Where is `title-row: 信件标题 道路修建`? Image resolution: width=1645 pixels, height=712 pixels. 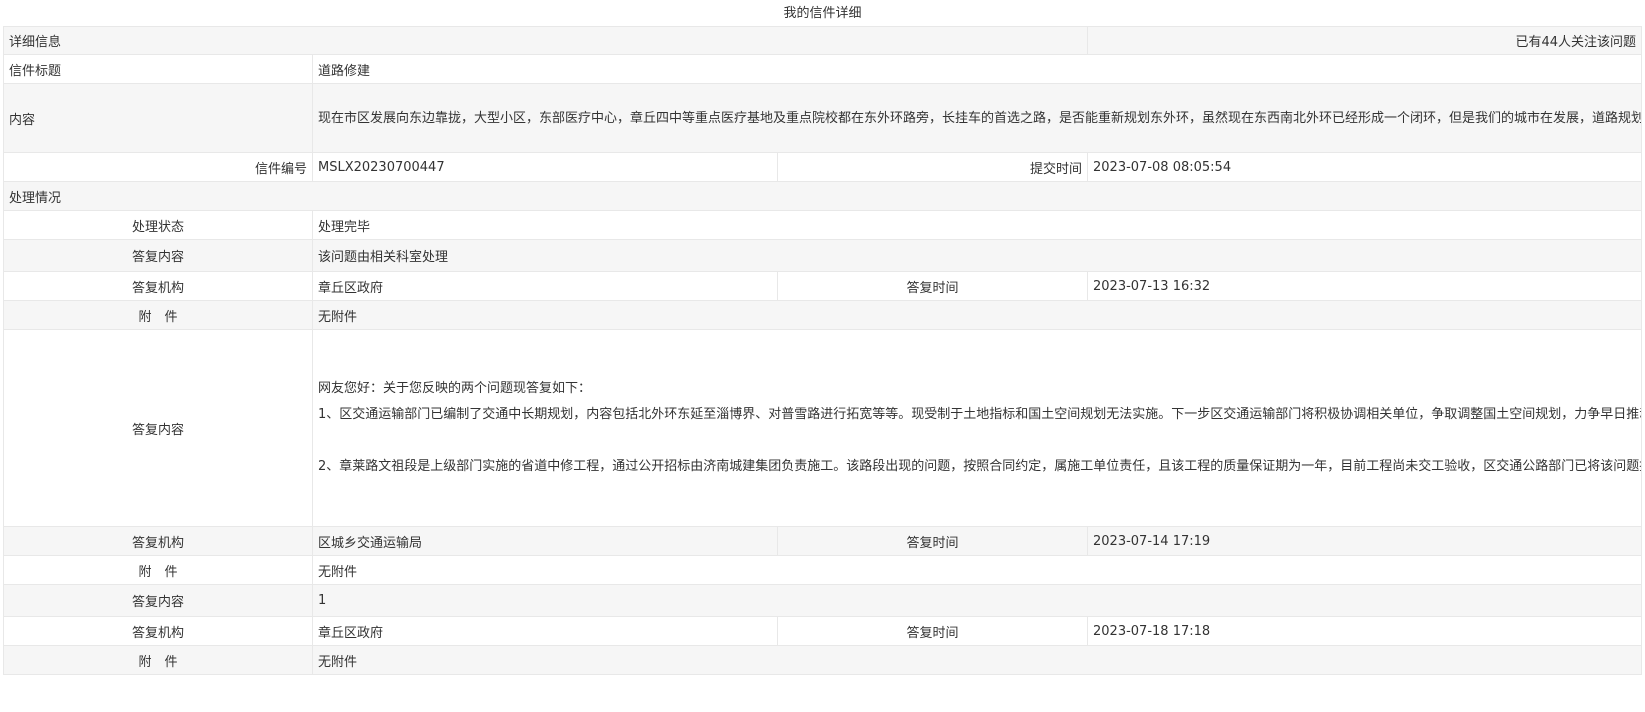
title-row: 信件标题 道路修建 is located at coordinates (823, 69).